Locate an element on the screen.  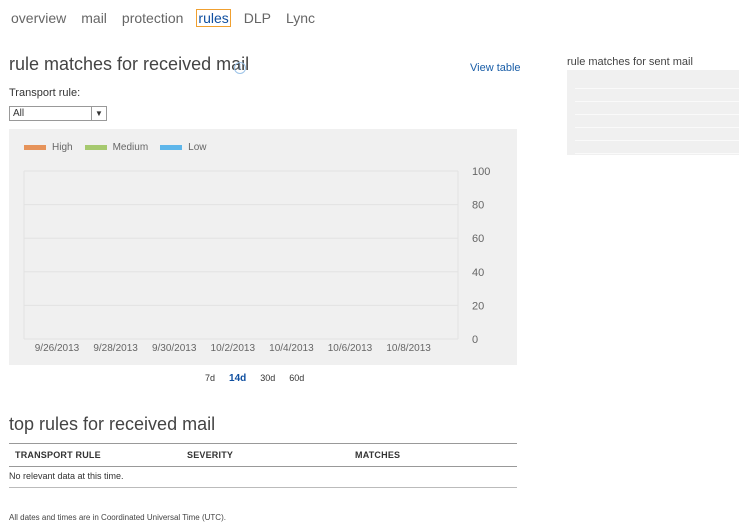
sent-chart-grid is located at coordinates (657, 115).